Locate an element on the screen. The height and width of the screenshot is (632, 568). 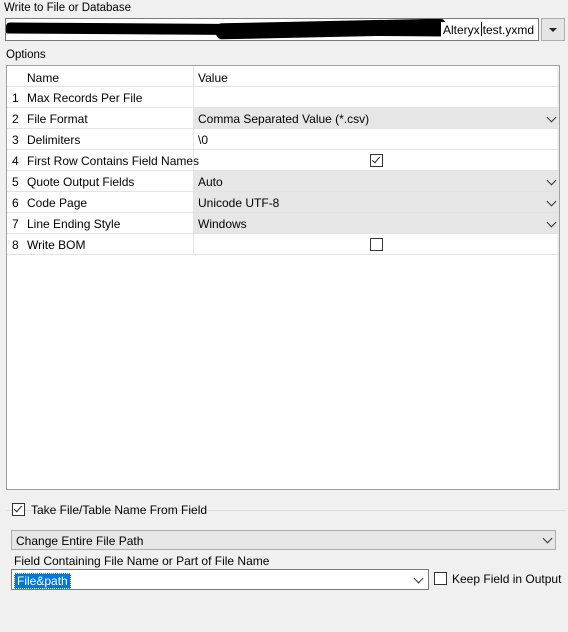
option-row-first-row-field-names: 4 First Row Contains Field Names is located at coordinates (283, 160).